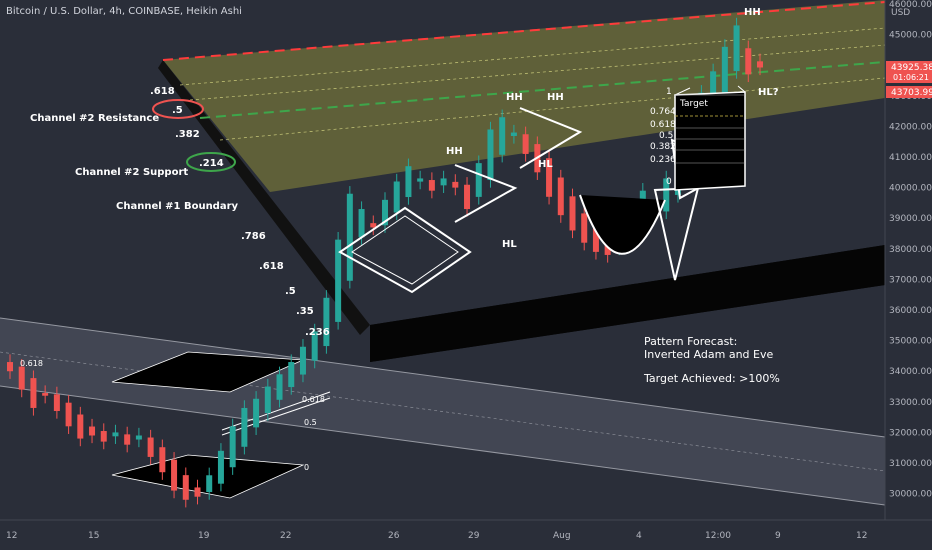 The height and width of the screenshot is (550, 932). What do you see at coordinates (285, 536) in the screenshot?
I see `time-tick-label: 22` at bounding box center [285, 536].